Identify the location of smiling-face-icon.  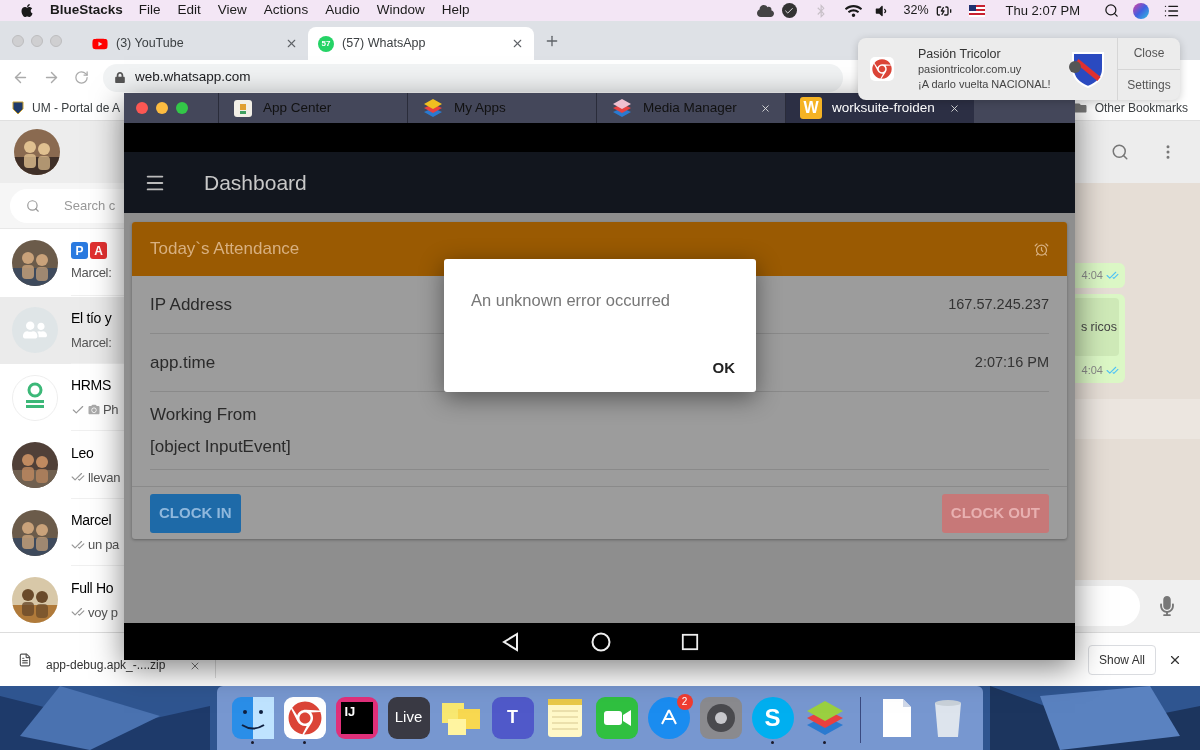
(252, 717).